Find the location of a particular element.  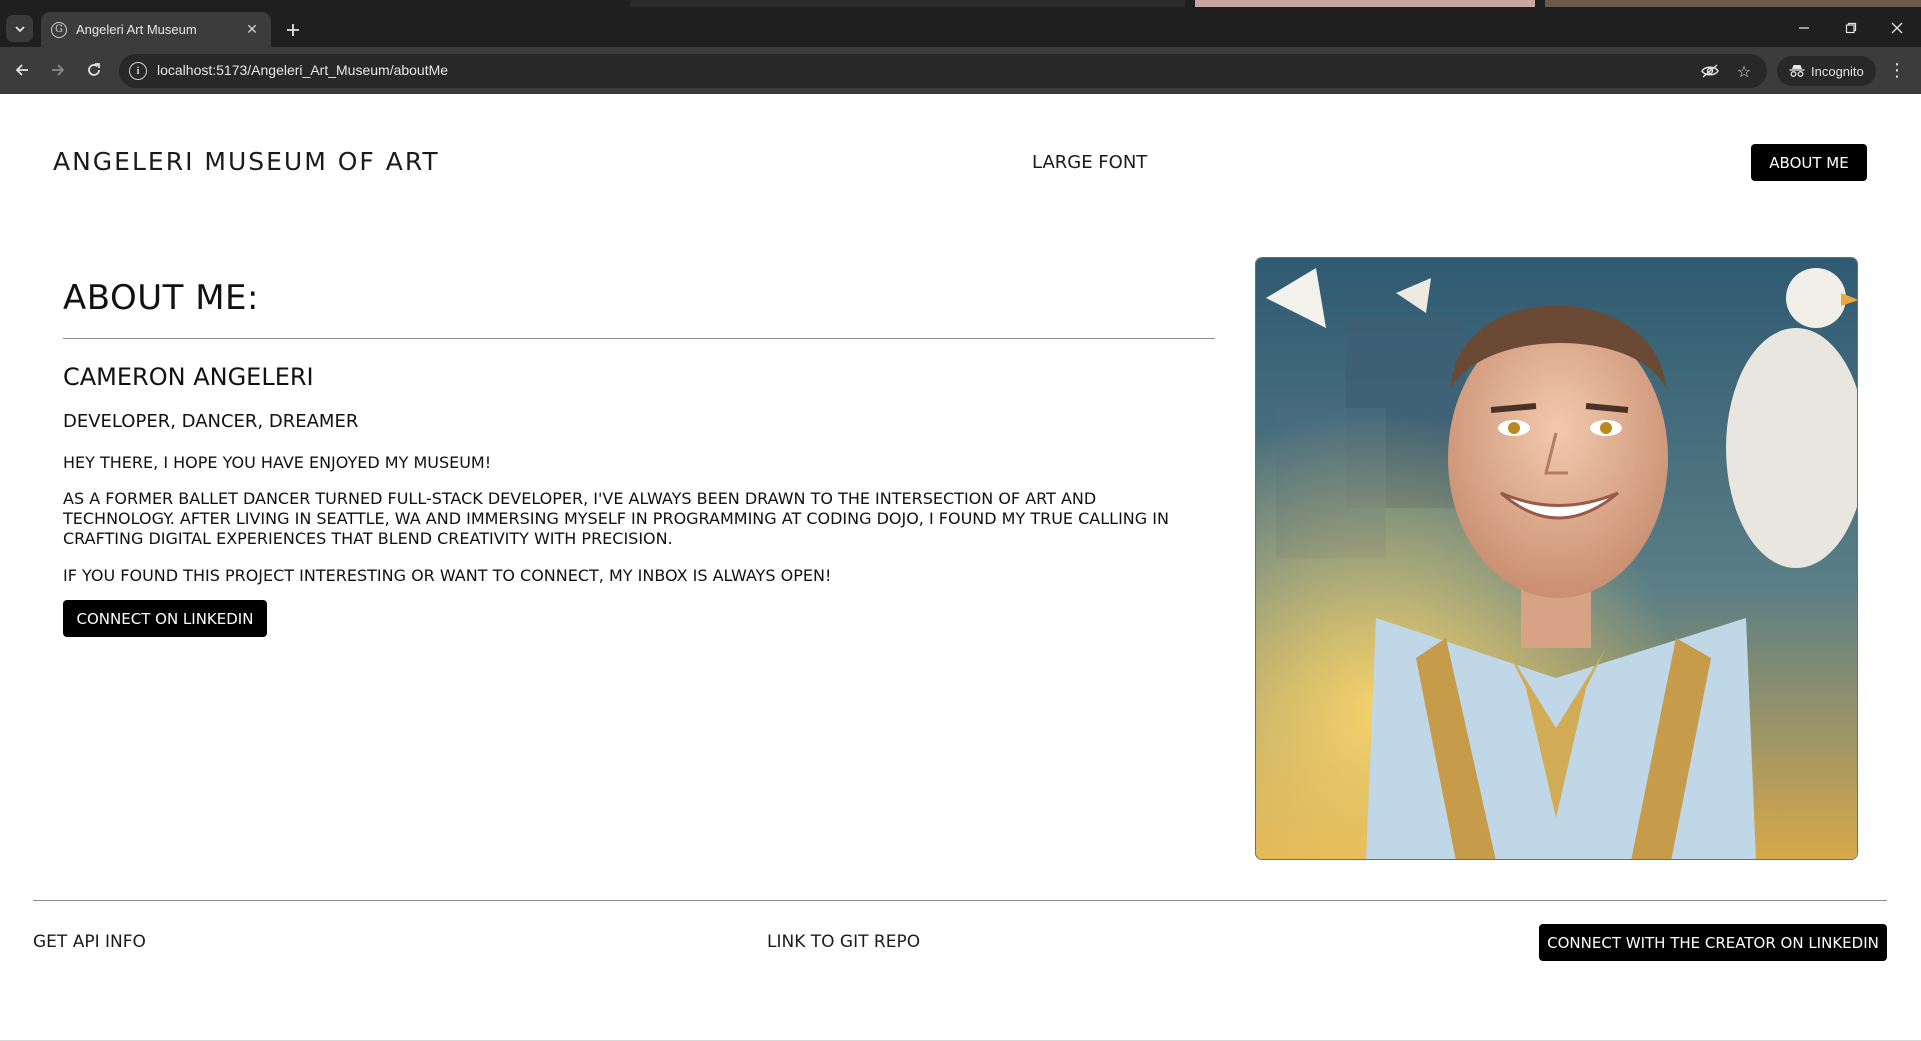

reload-icon is located at coordinates (94, 69).